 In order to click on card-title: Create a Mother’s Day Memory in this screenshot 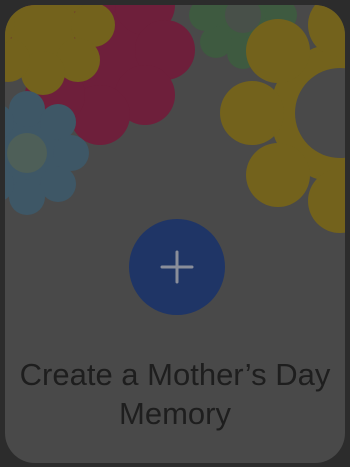, I will do `click(175, 394)`.